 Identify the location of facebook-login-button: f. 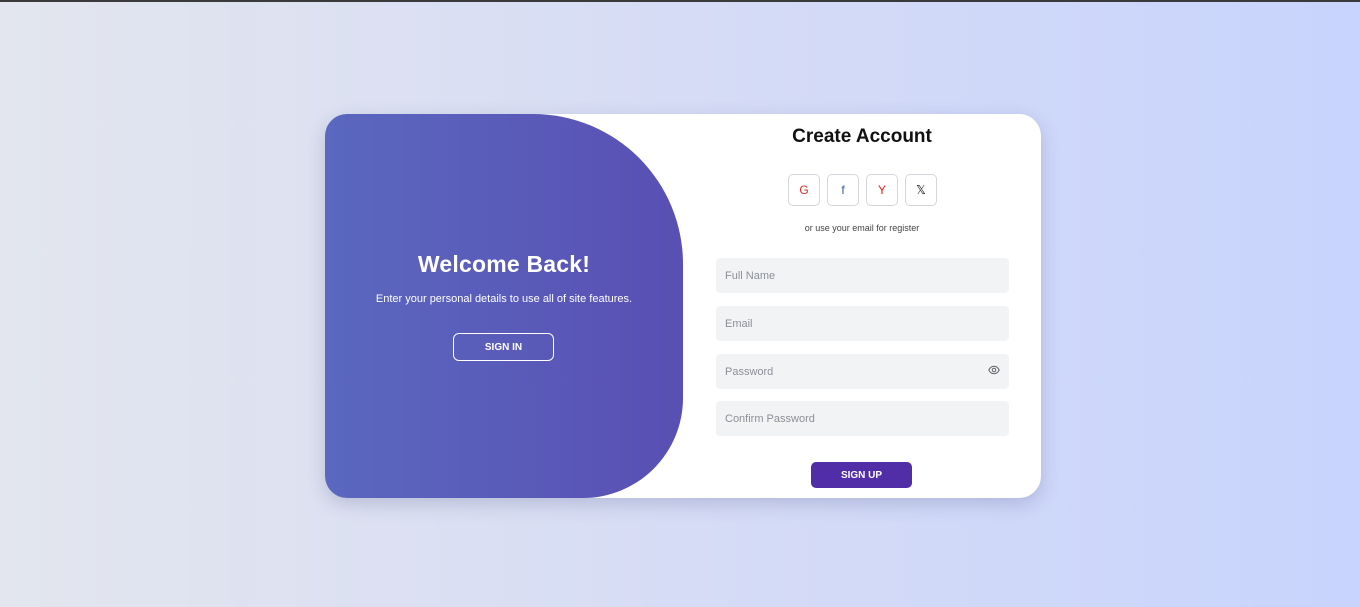
(843, 190).